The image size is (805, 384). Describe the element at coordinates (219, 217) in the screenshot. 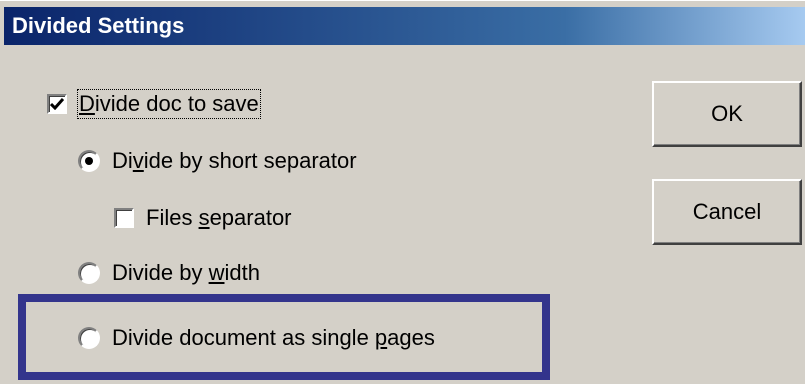

I see `files-separator-label: Files separator` at that location.